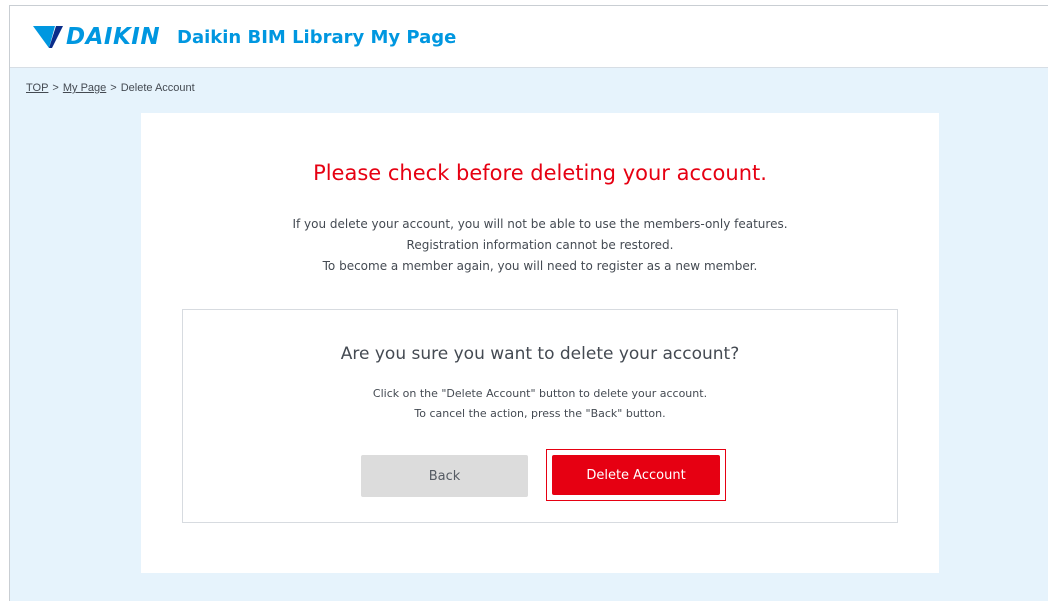  What do you see at coordinates (317, 37) in the screenshot?
I see `site-title: Daikin BIM Library My Page` at bounding box center [317, 37].